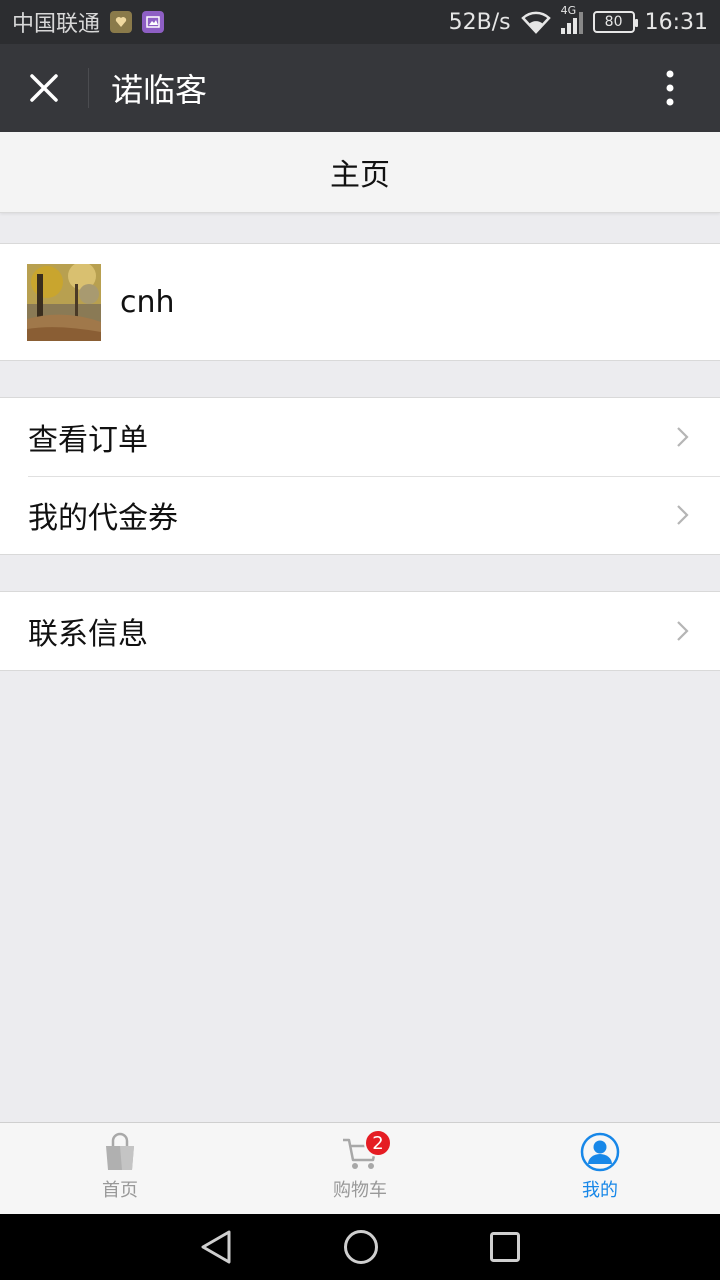 The width and height of the screenshot is (720, 1280). Describe the element at coordinates (147, 302) in the screenshot. I see `username: cnh` at that location.